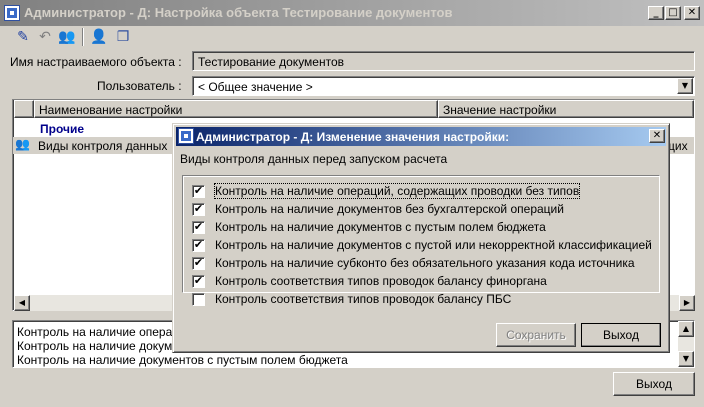  What do you see at coordinates (95, 332) in the screenshot?
I see `description-line: Контроль на наличие опера` at bounding box center [95, 332].